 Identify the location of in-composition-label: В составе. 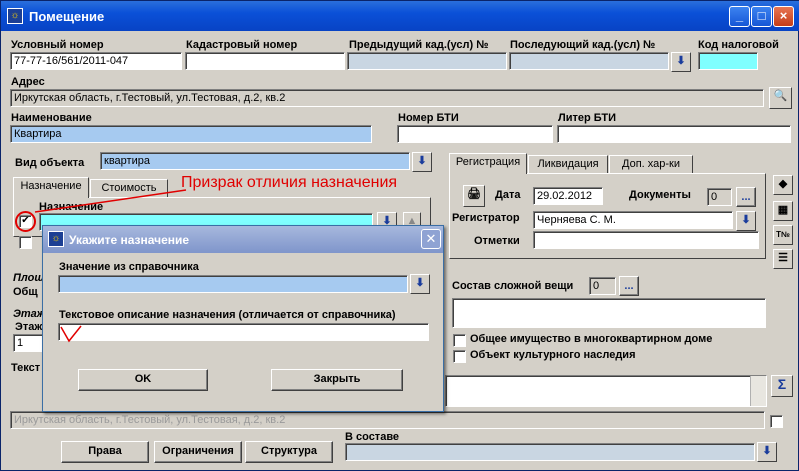
(372, 437).